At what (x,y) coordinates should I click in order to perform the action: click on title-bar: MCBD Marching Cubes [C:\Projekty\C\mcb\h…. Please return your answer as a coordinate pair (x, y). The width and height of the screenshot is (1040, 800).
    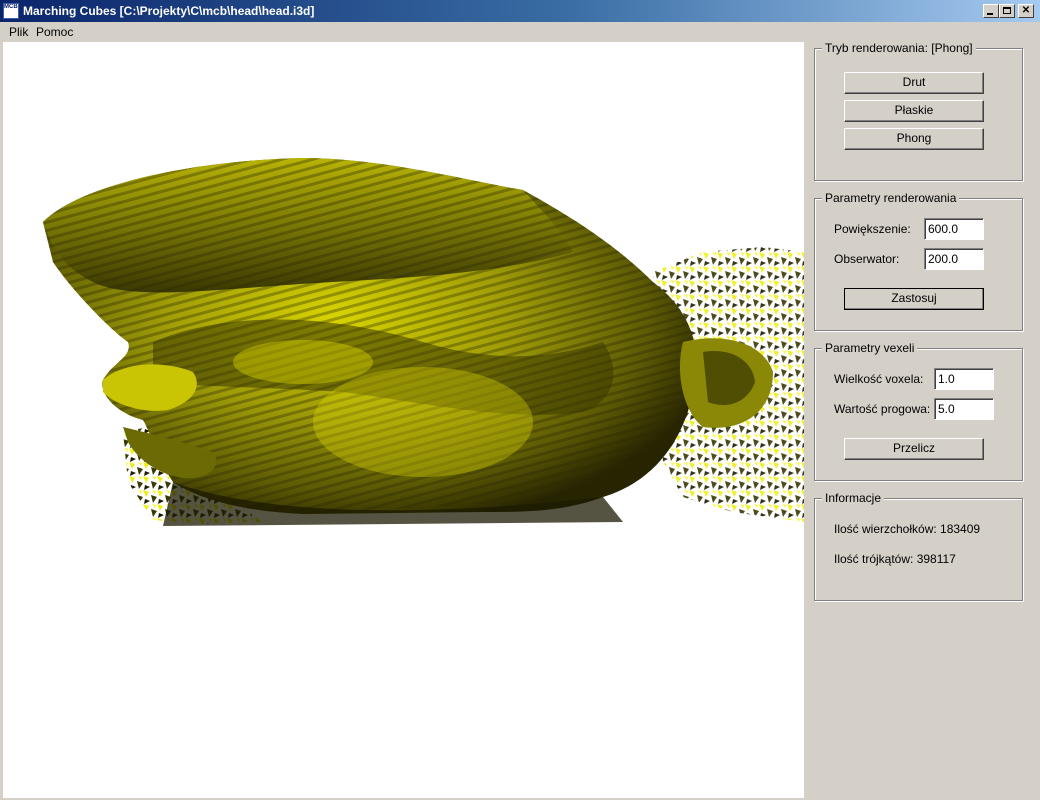
    Looking at the image, I should click on (520, 11).